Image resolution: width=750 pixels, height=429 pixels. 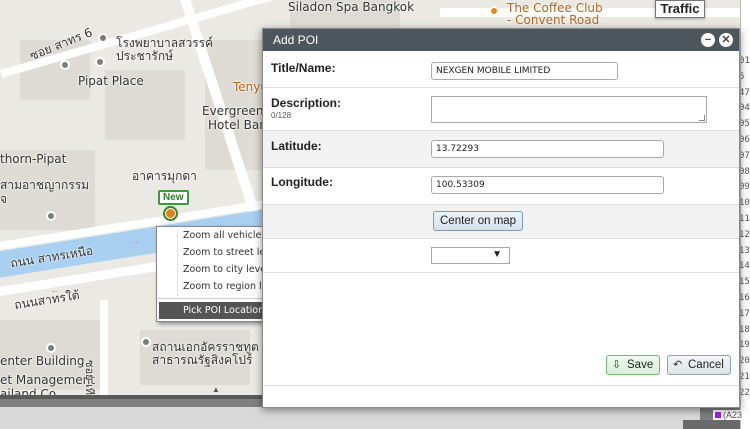 What do you see at coordinates (281, 115) in the screenshot?
I see `description-counter: 0/128` at bounding box center [281, 115].